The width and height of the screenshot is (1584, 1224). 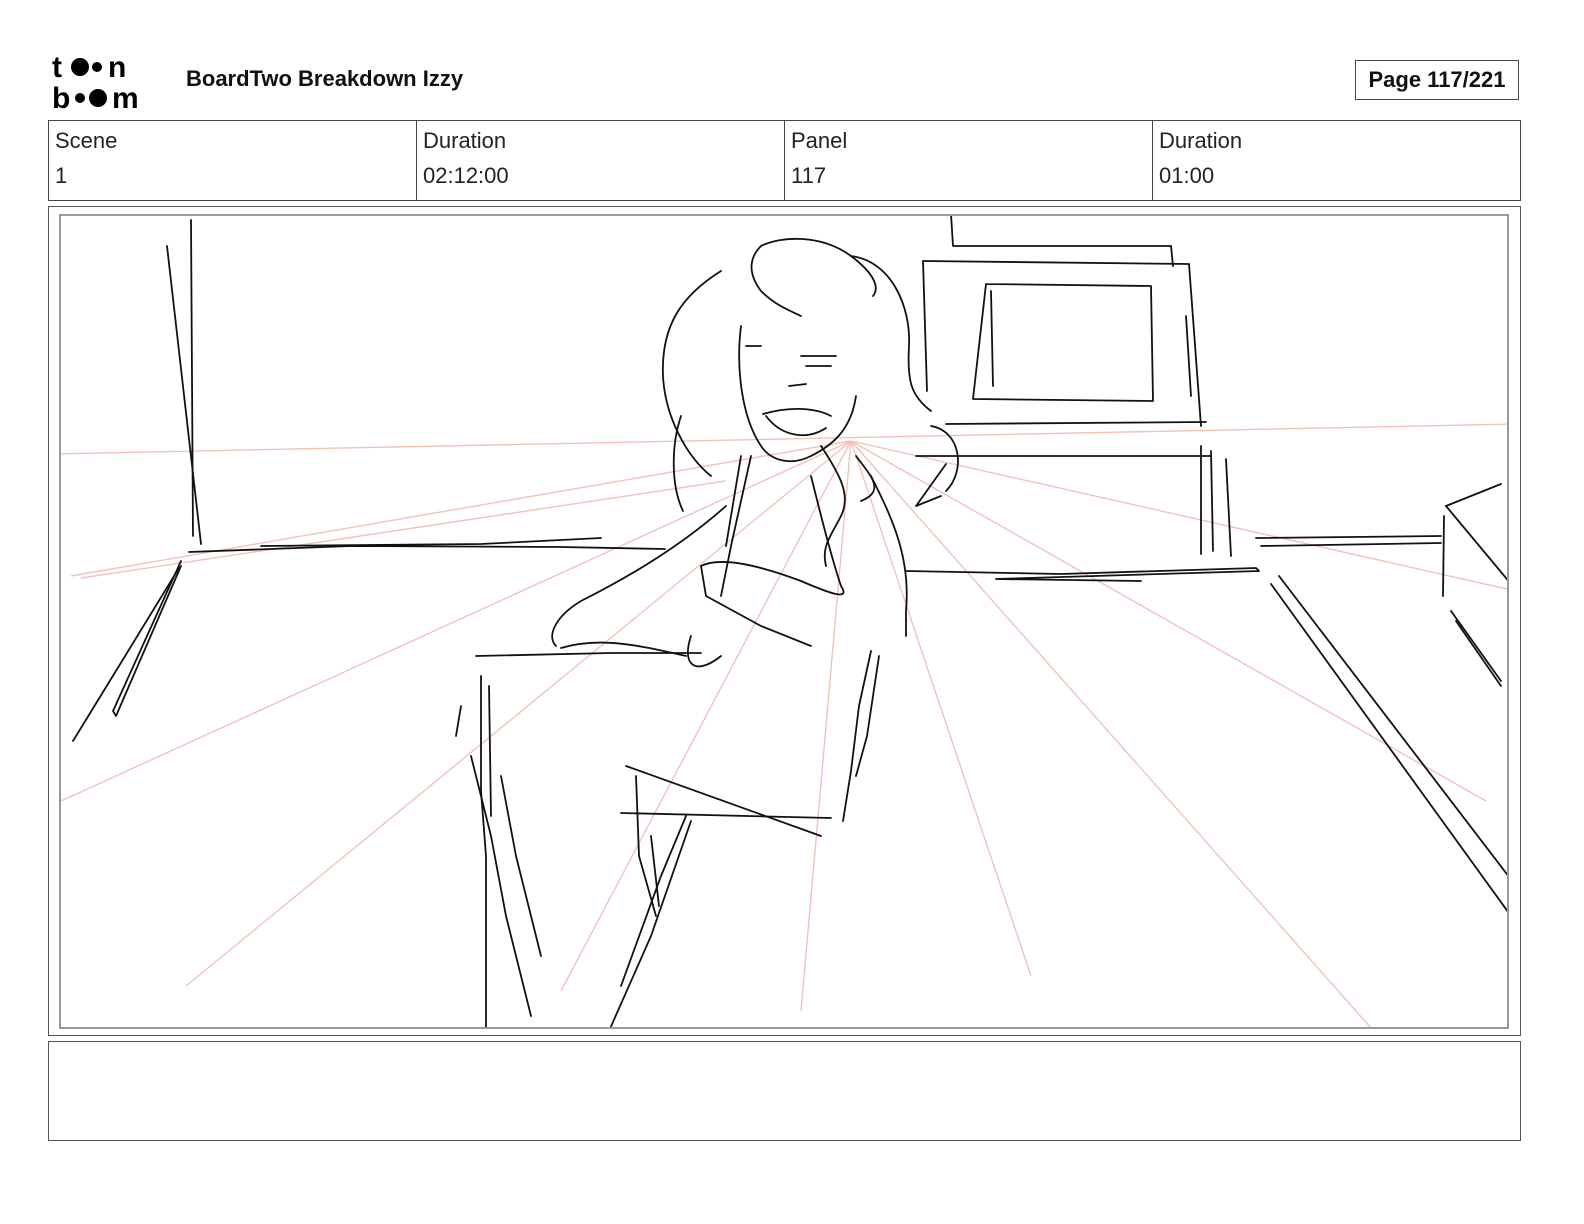 I want to click on panel-duration-value: 01:00, so click(x=1187, y=175).